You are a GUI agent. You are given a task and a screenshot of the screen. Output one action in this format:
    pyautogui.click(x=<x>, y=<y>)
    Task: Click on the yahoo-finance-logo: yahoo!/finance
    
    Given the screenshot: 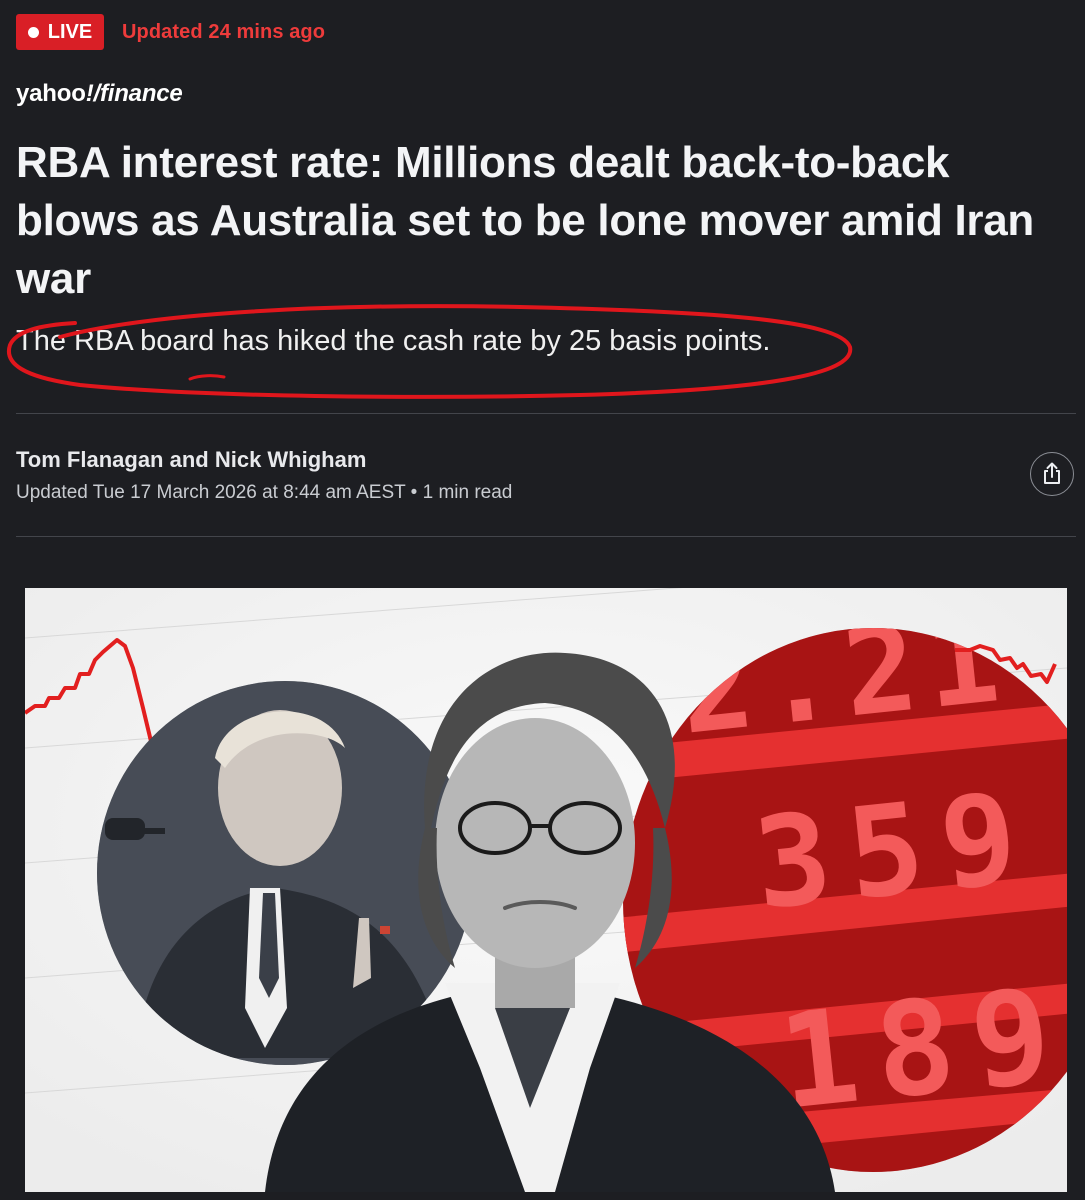 What is the action you would take?
    pyautogui.click(x=99, y=94)
    